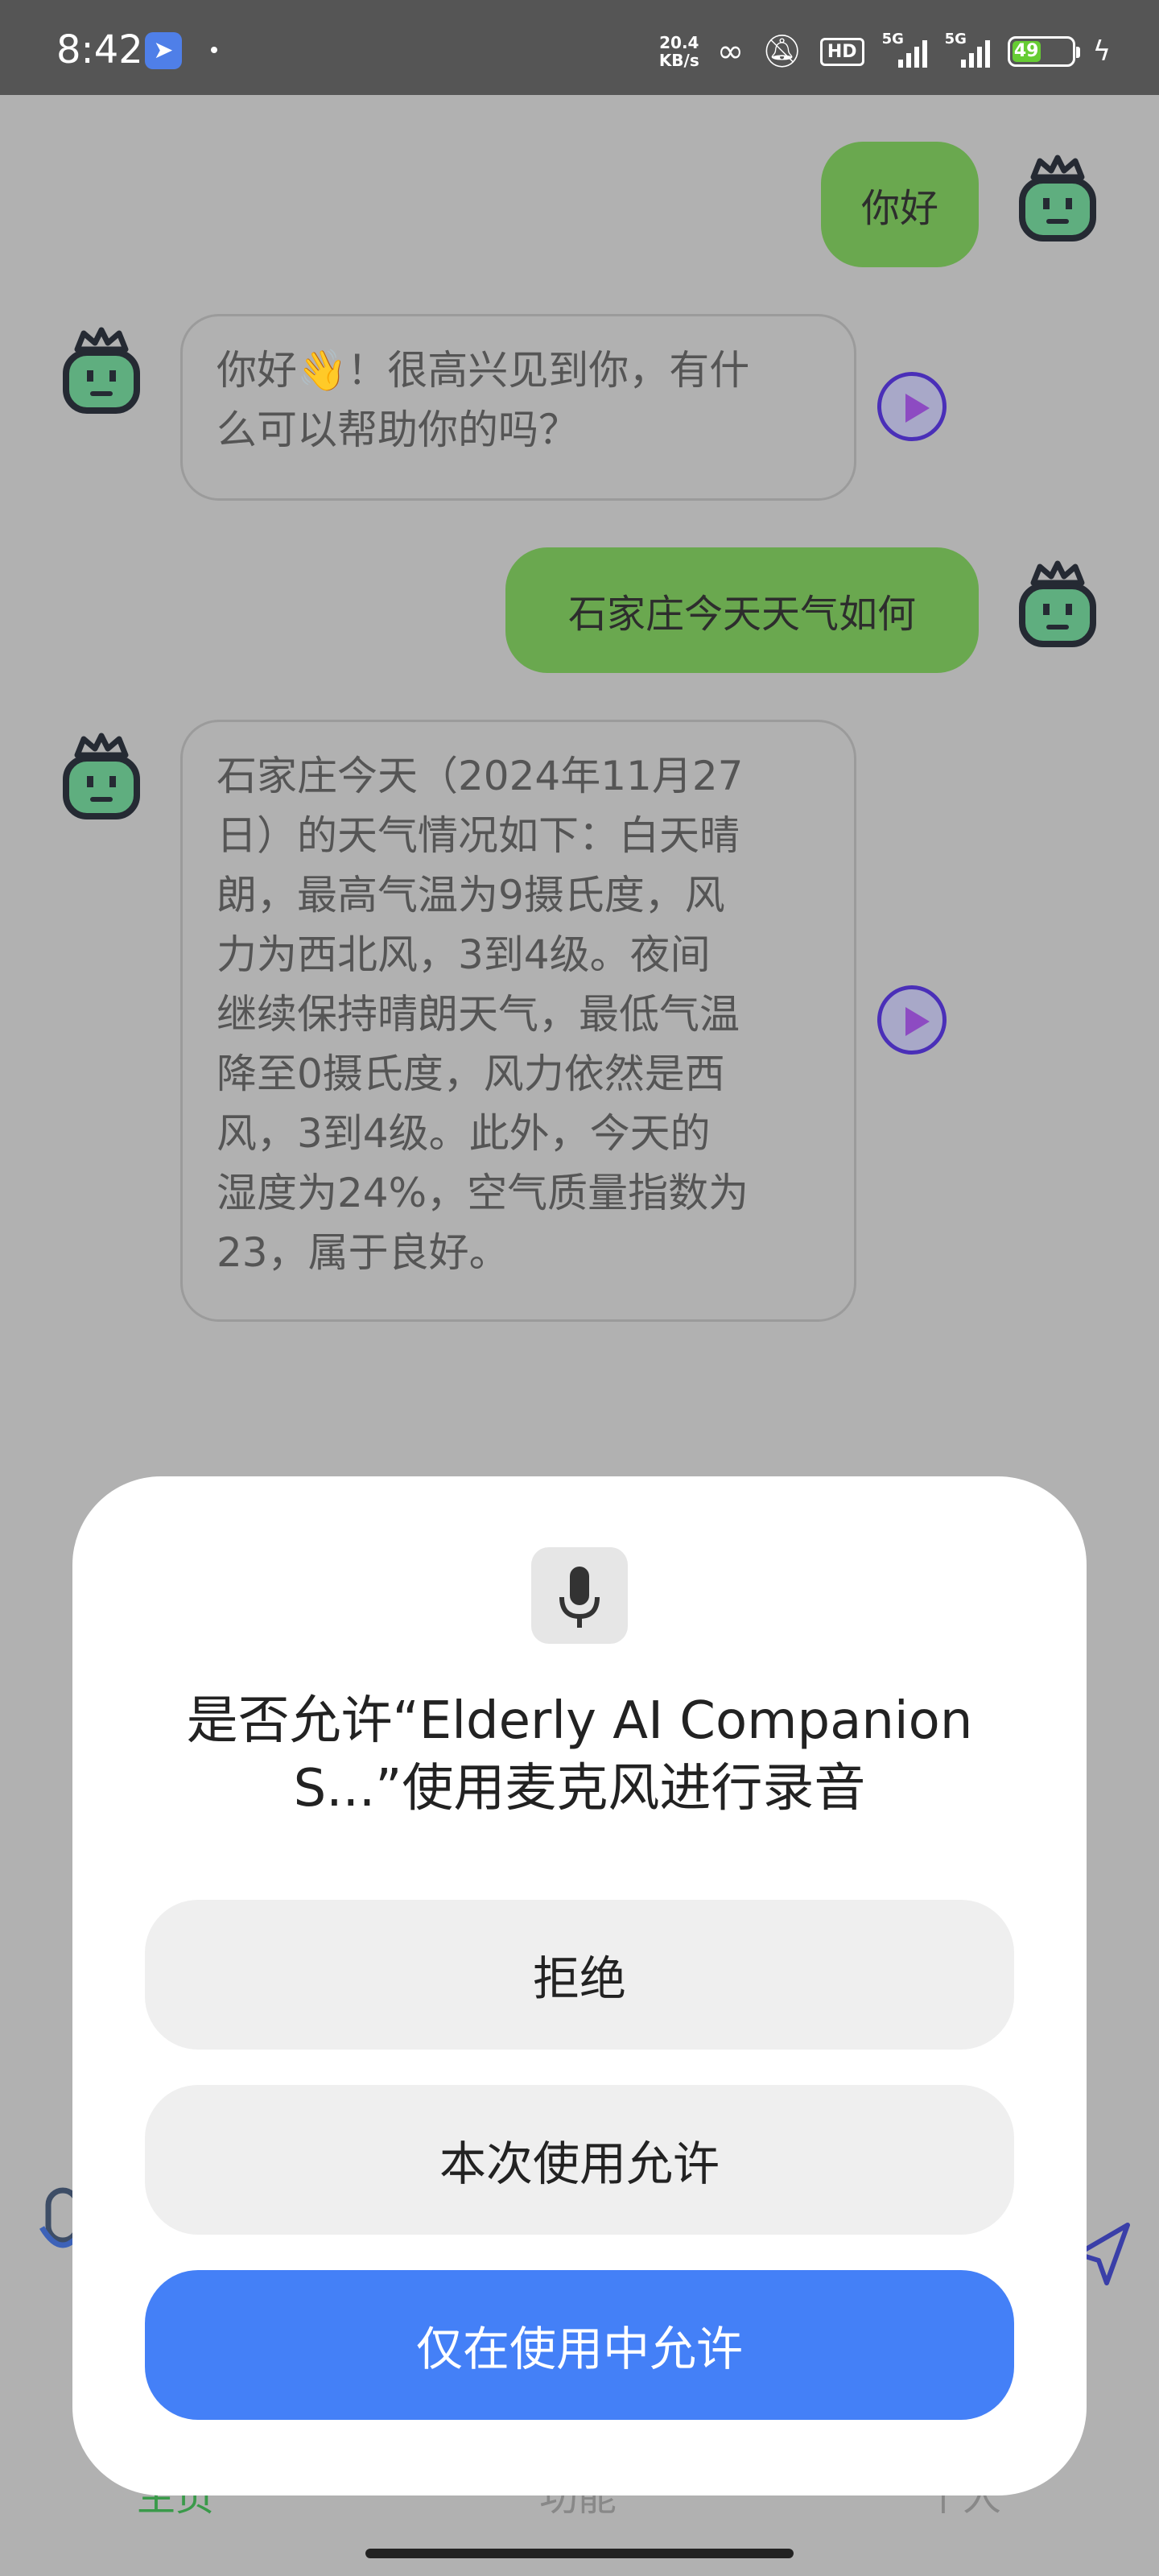 This screenshot has width=1159, height=2576. Describe the element at coordinates (518, 407) in the screenshot. I see `assistant-message-bubble: 你好👋！很高兴见到你，有什 么可以帮助你的吗？` at that location.